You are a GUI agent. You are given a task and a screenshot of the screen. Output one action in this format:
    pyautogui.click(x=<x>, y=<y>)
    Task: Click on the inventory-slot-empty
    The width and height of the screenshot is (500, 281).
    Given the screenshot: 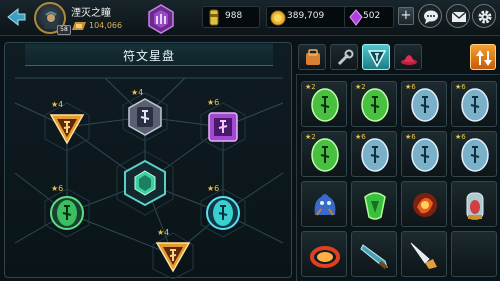 What is the action you would take?
    pyautogui.click(x=474, y=254)
    